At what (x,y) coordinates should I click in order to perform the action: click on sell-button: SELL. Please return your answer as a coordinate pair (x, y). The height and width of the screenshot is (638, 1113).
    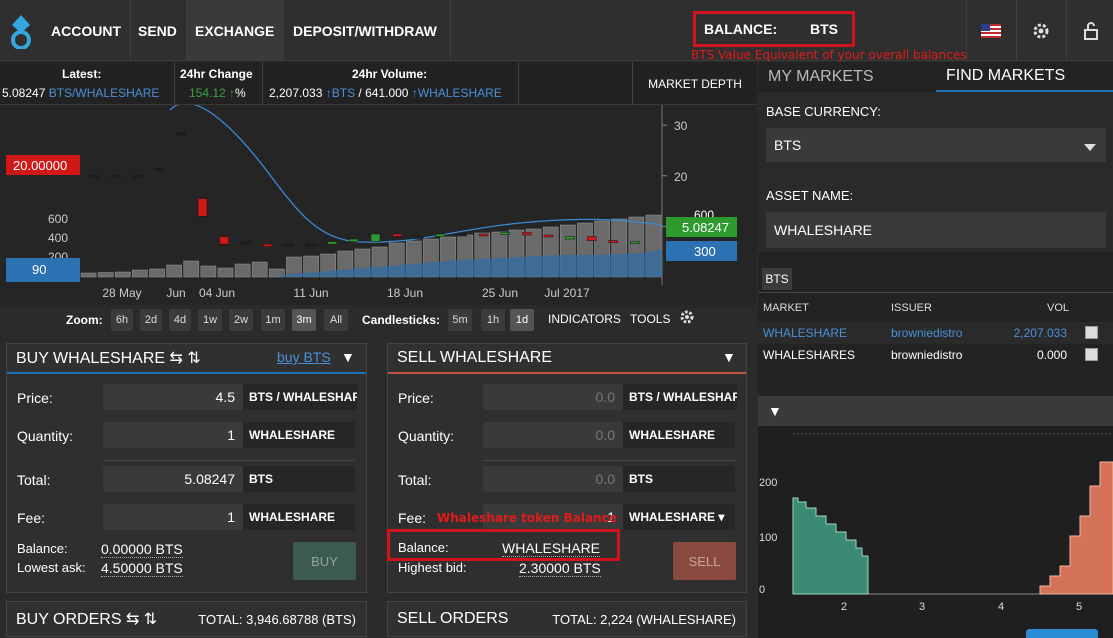
    Looking at the image, I should click on (704, 561).